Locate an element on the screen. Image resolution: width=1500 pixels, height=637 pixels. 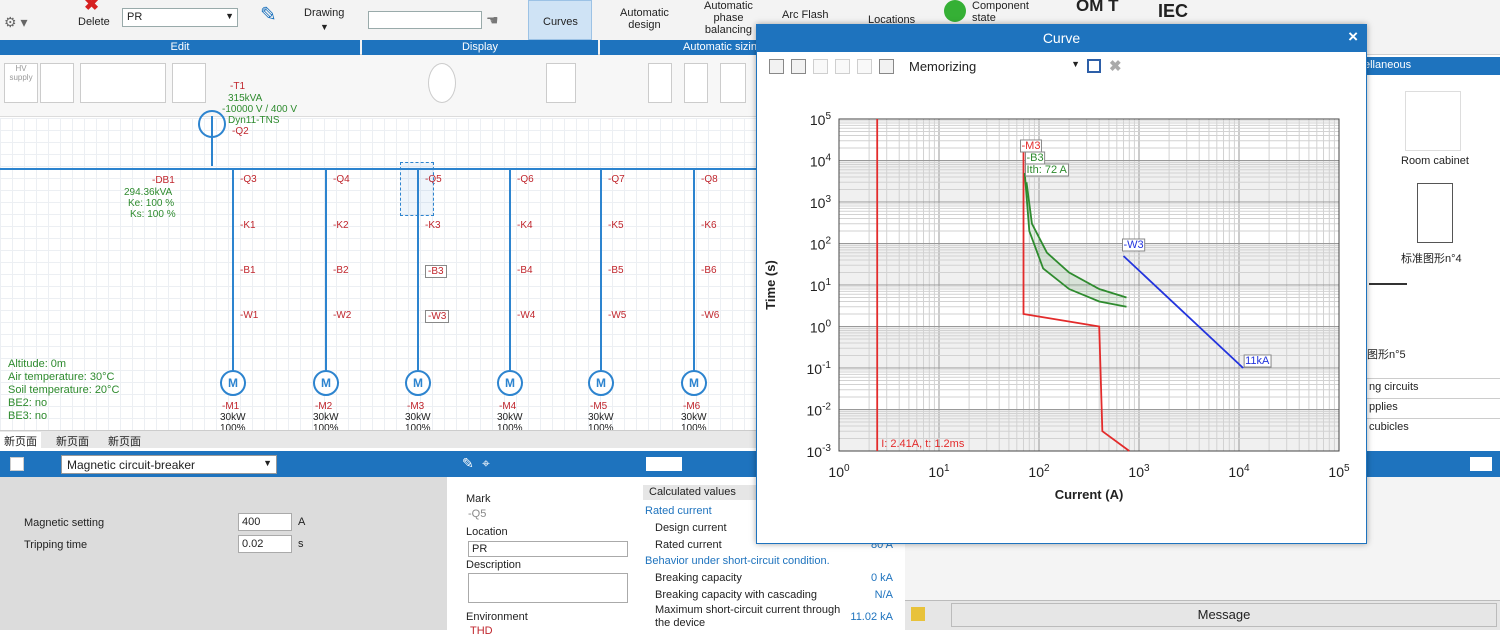
breaker-label: -Q8 is located at coordinates (709, 179).